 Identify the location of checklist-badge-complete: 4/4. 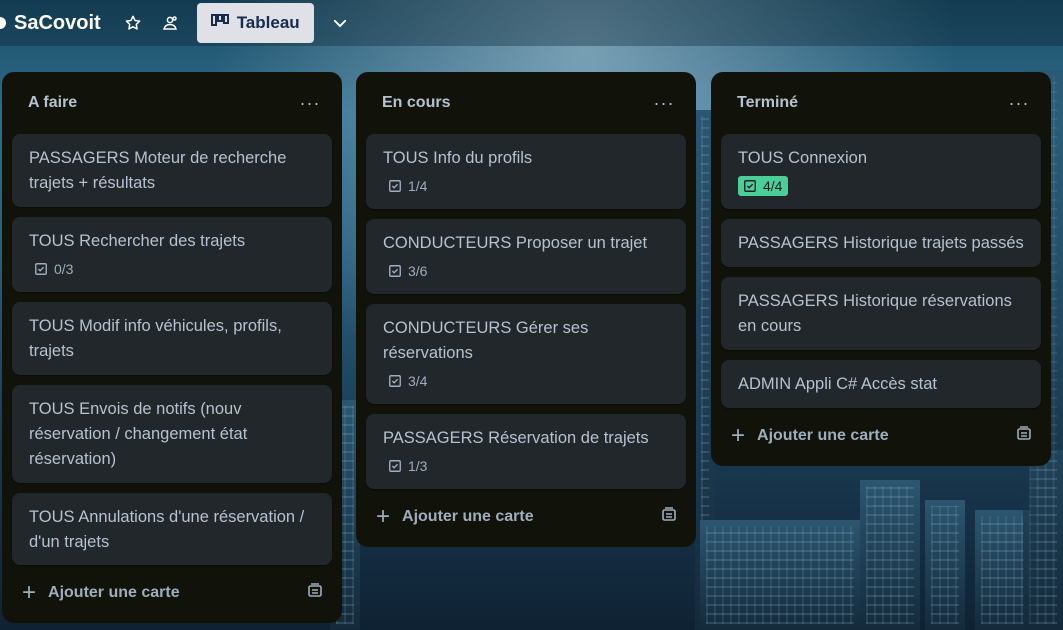
(763, 186).